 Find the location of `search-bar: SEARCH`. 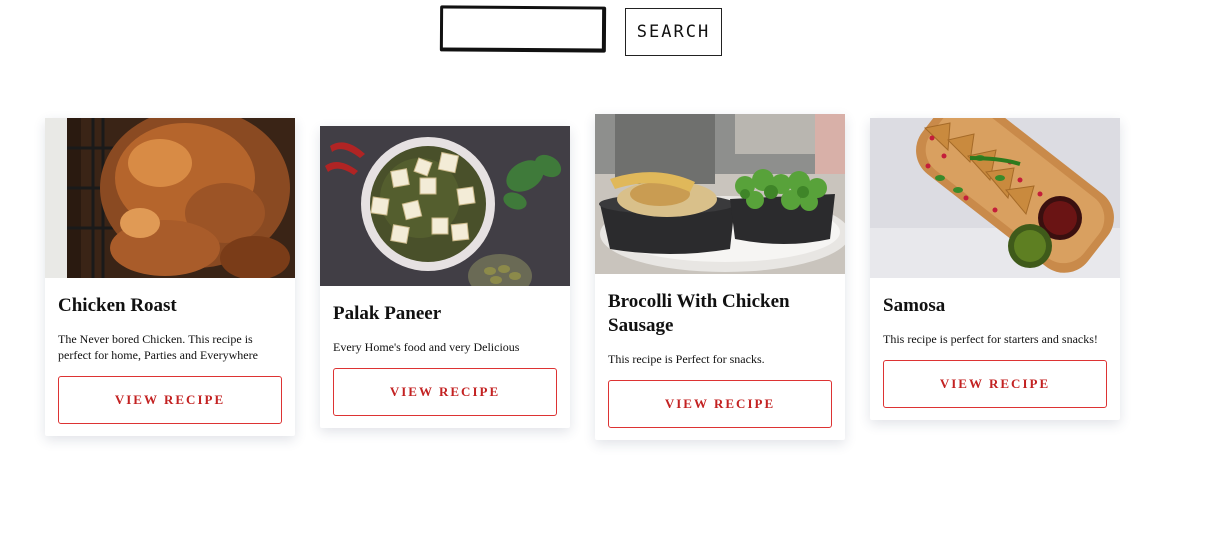

search-bar: SEARCH is located at coordinates (584, 31).